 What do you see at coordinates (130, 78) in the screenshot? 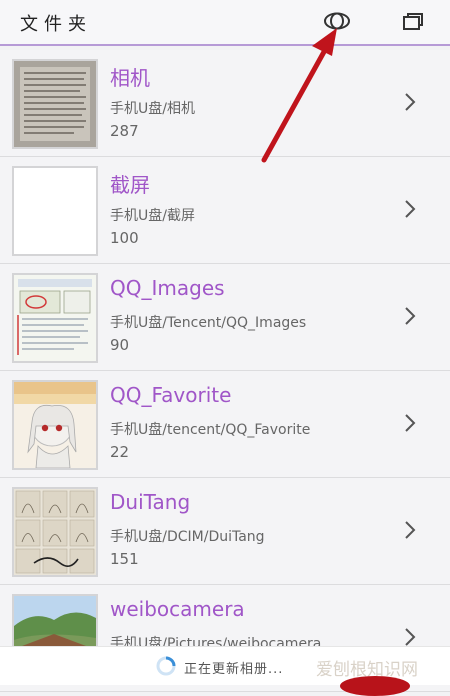
I see `folder-name: 相机` at bounding box center [130, 78].